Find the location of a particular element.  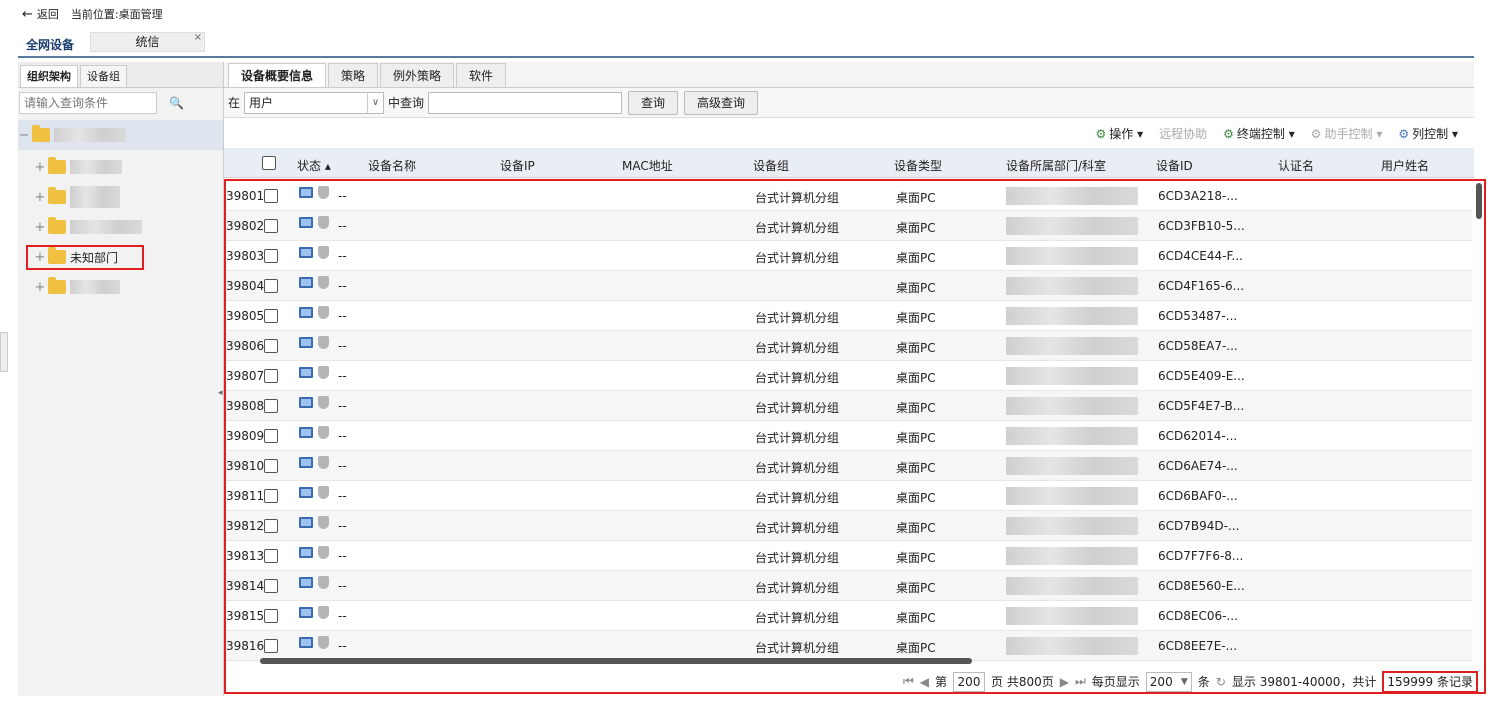

per-page-select: 200 ▼ is located at coordinates (1168, 681).